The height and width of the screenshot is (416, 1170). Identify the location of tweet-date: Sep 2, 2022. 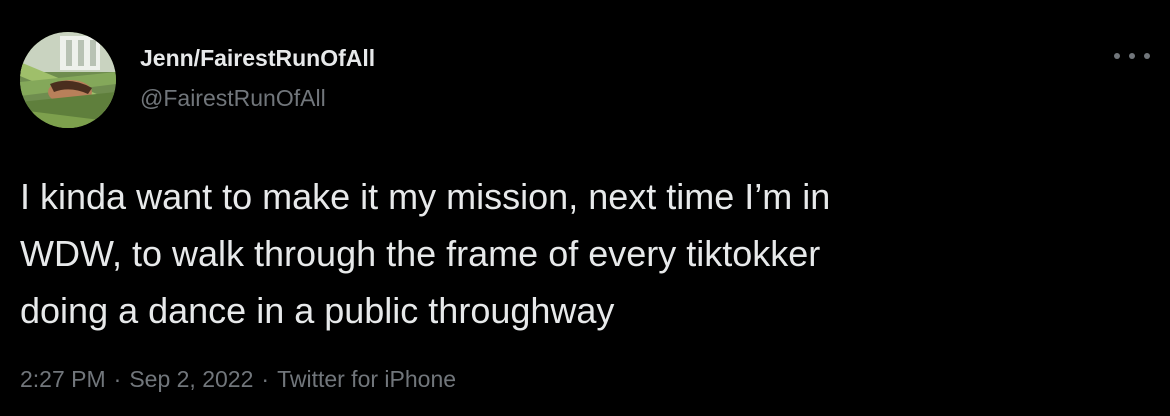
(191, 379).